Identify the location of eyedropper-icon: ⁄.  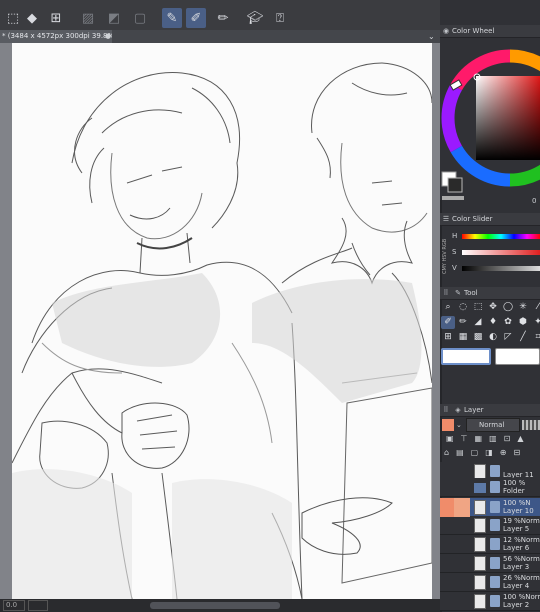
(535, 307).